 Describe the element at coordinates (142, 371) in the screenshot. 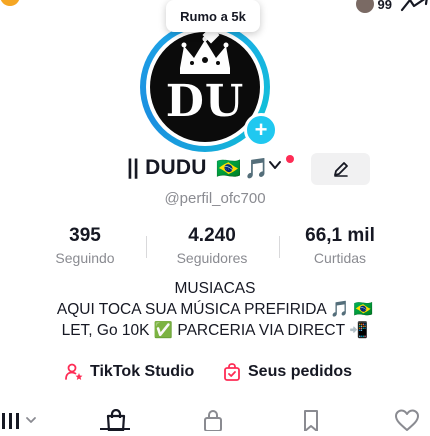

I see `tiktok-studio-label: TikTok Studio` at that location.